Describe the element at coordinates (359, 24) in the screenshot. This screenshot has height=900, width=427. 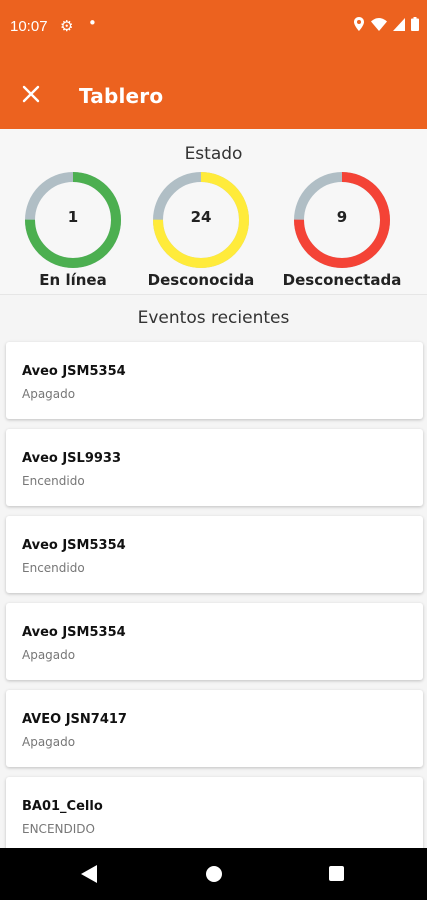
I see `location-icon` at that location.